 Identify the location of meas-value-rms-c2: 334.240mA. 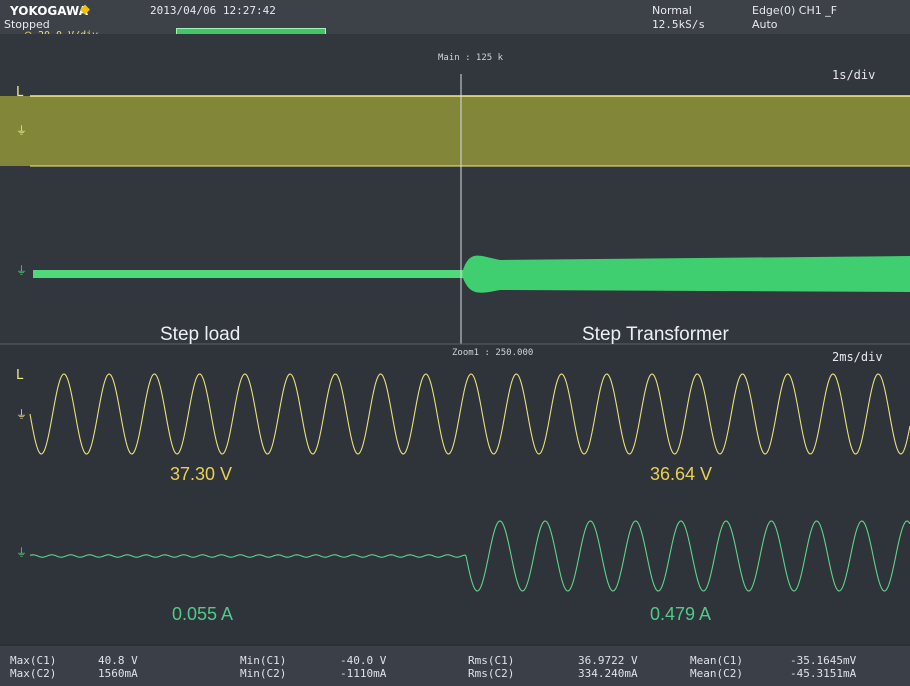
(608, 673).